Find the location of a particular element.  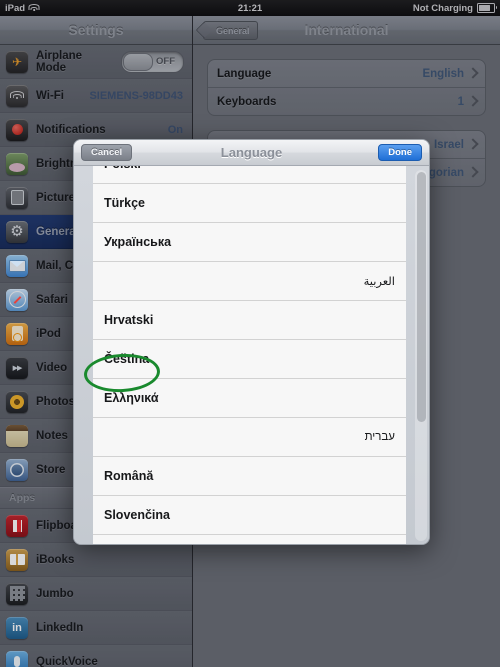

scrollbar-thumb is located at coordinates (421, 297).